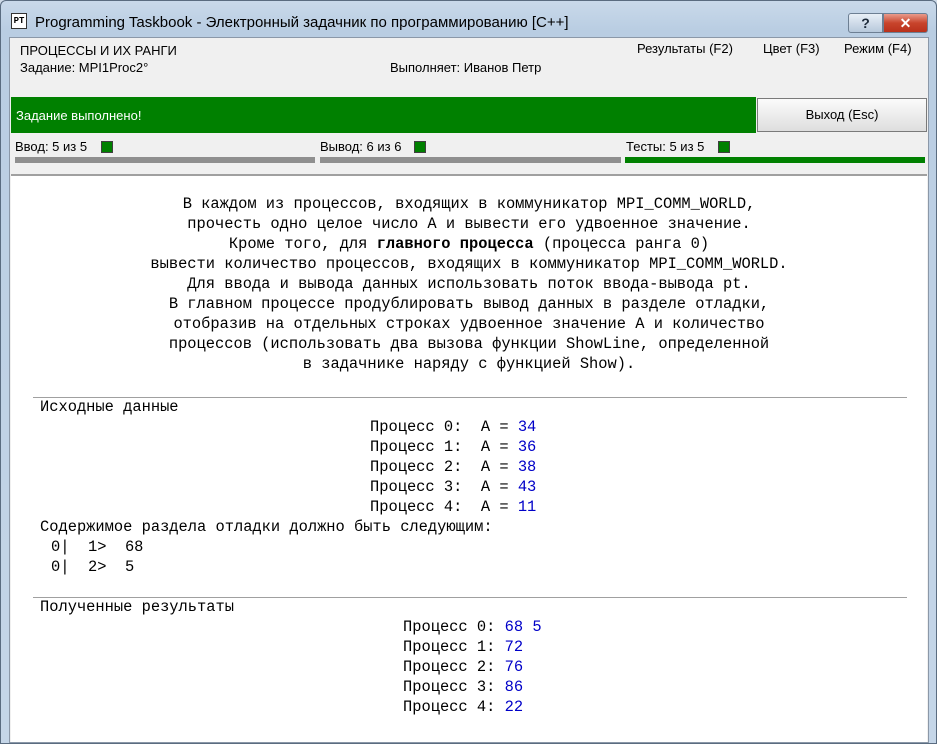 Image resolution: width=937 pixels, height=744 pixels. Describe the element at coordinates (84, 67) in the screenshot. I see `task-label: Задание: MPI1Proc2°` at that location.